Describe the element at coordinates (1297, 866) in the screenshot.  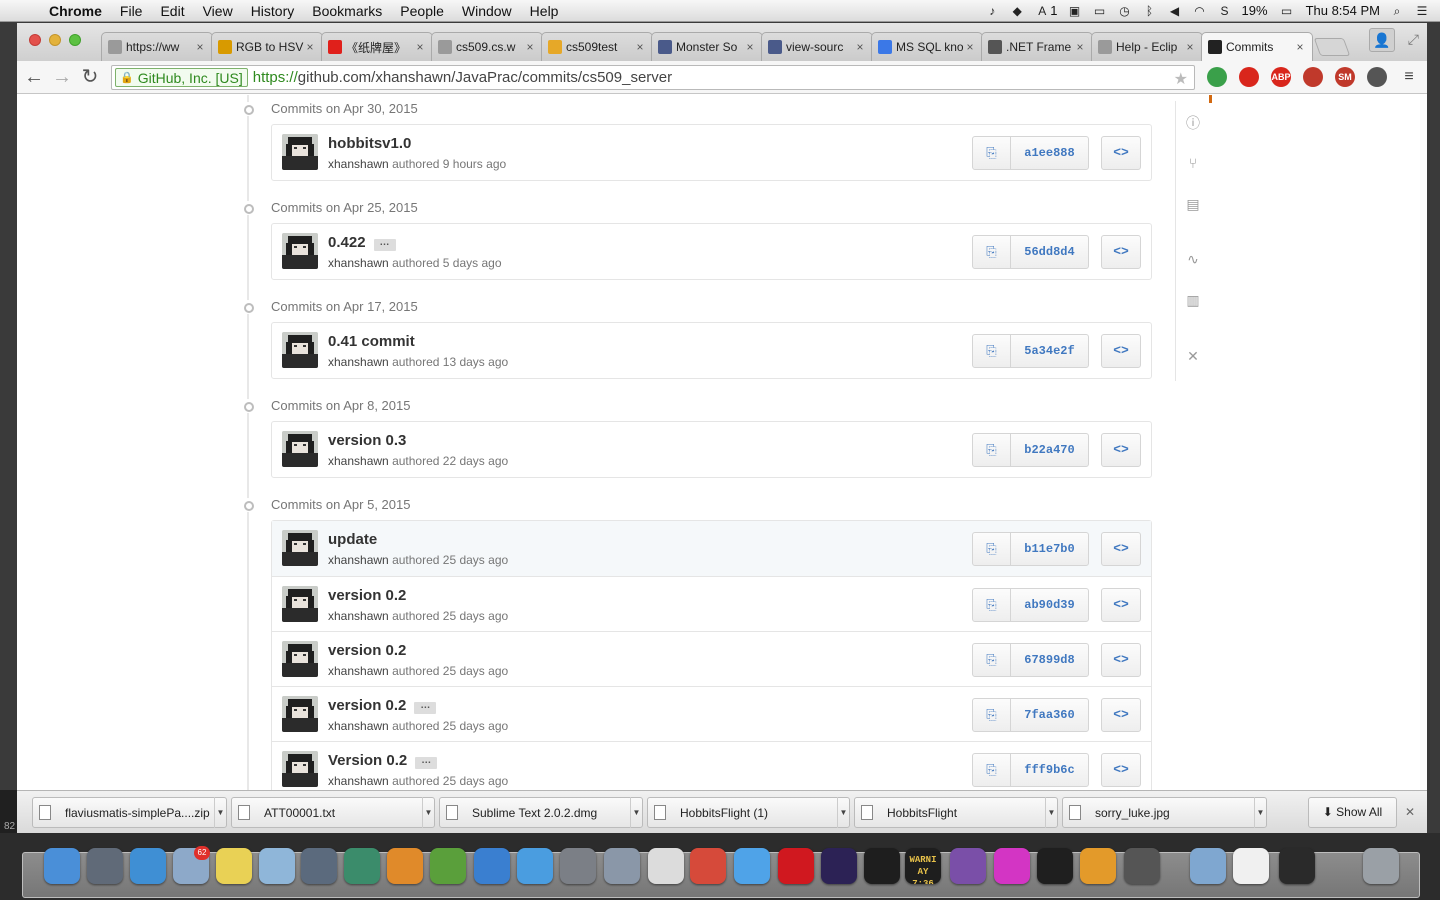
I see `terminal-window-icon` at that location.